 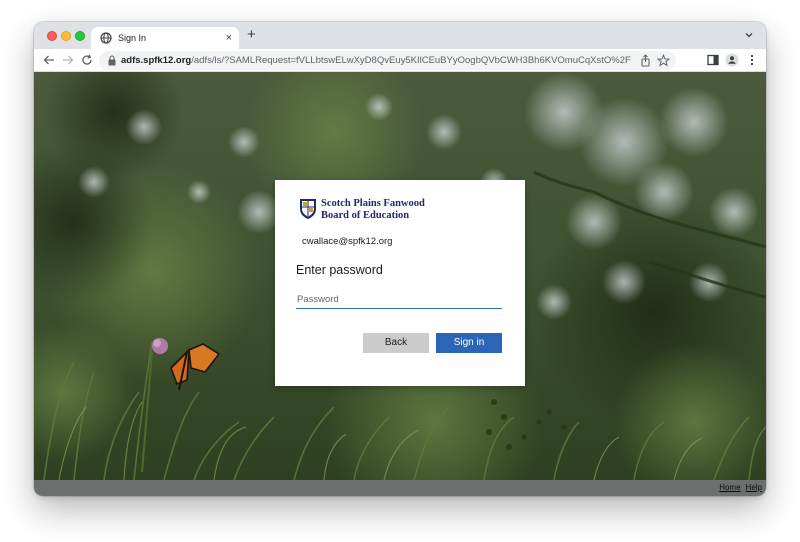 What do you see at coordinates (68, 60) in the screenshot?
I see `arrow-right-icon` at bounding box center [68, 60].